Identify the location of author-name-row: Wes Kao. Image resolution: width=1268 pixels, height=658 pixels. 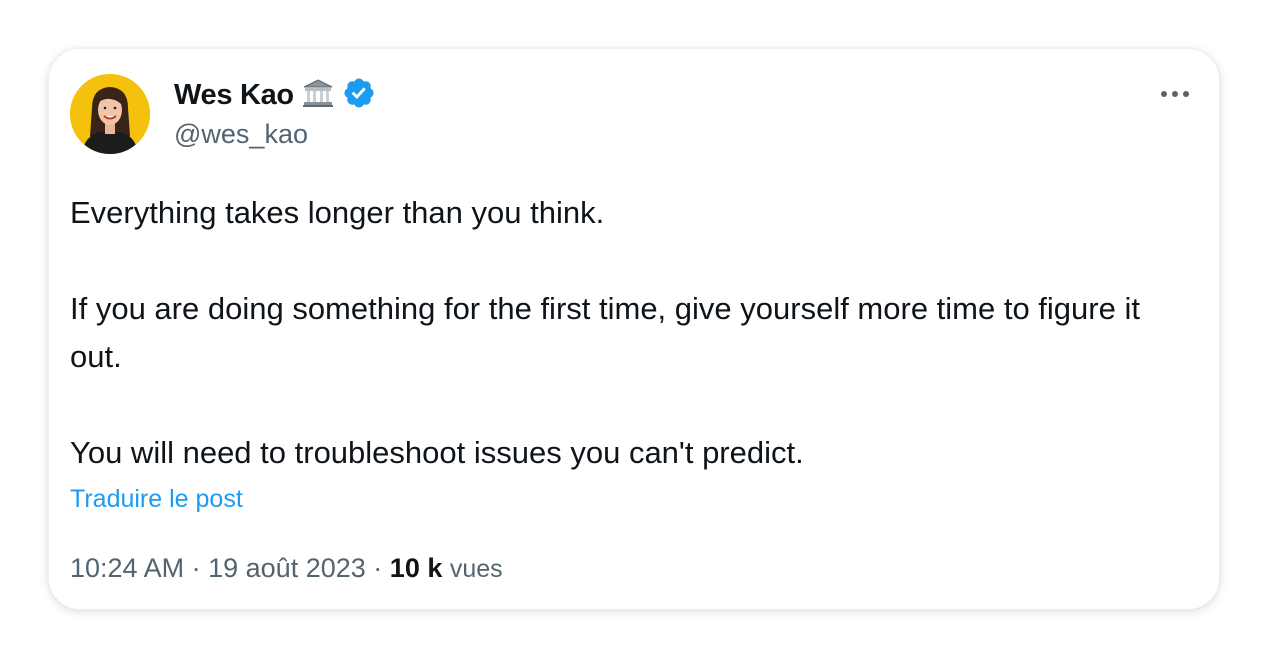
(275, 95).